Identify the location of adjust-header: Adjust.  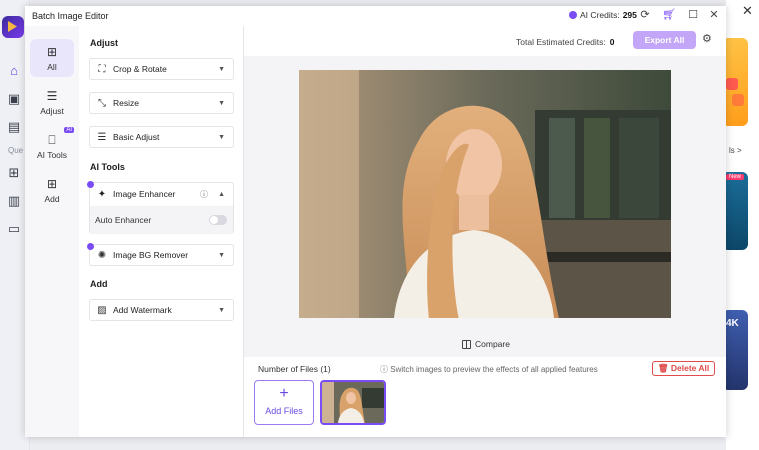
(104, 43).